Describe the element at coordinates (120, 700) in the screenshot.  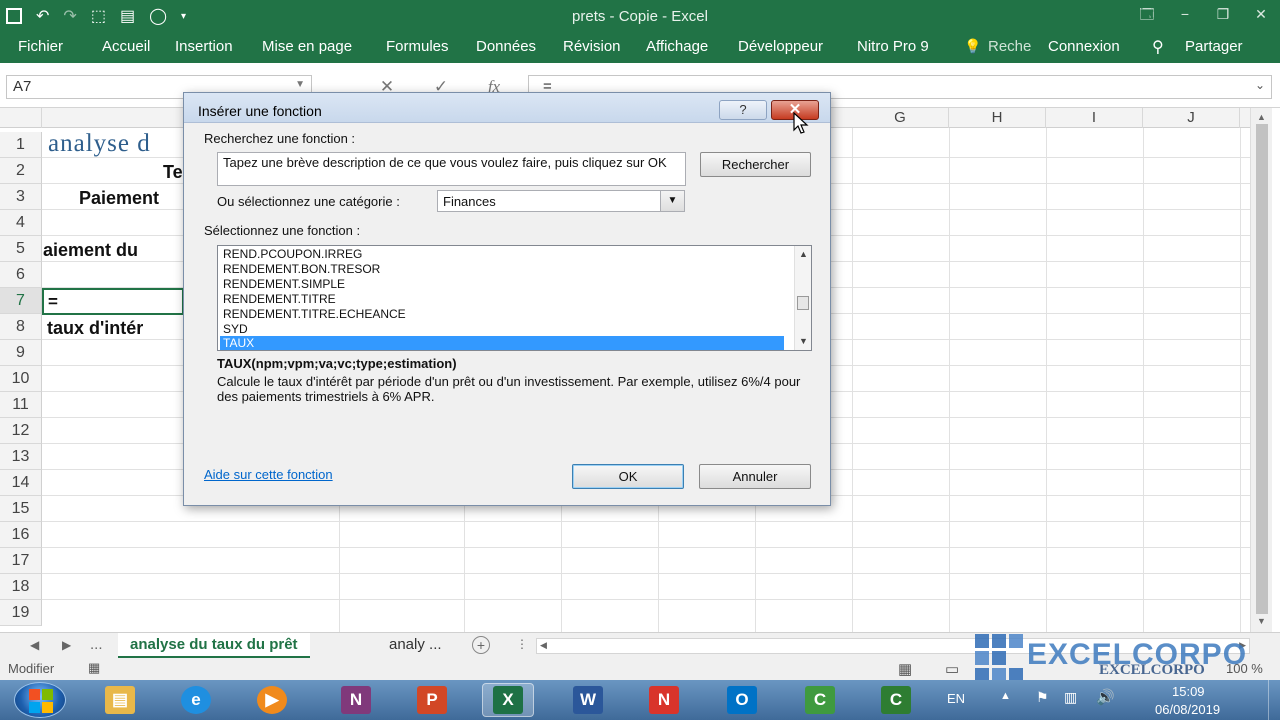
I see `taskbar-explorer-icon: ▤` at that location.